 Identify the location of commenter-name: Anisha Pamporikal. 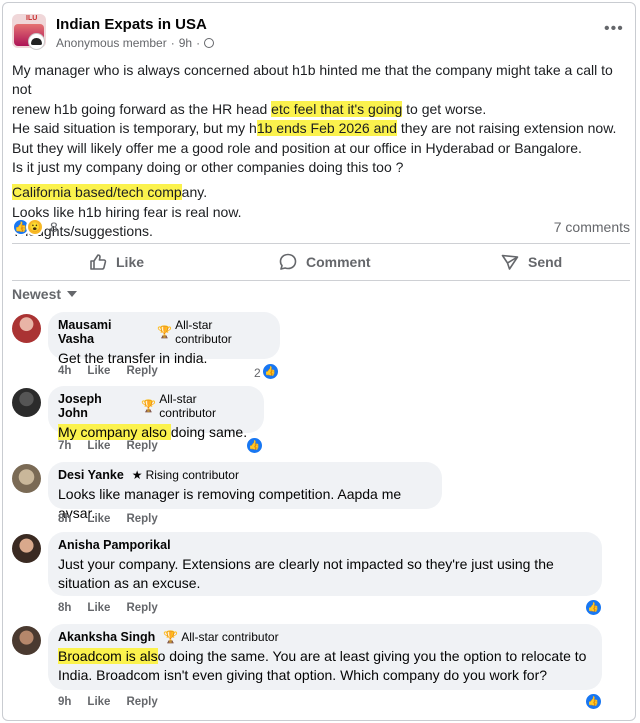
(114, 545).